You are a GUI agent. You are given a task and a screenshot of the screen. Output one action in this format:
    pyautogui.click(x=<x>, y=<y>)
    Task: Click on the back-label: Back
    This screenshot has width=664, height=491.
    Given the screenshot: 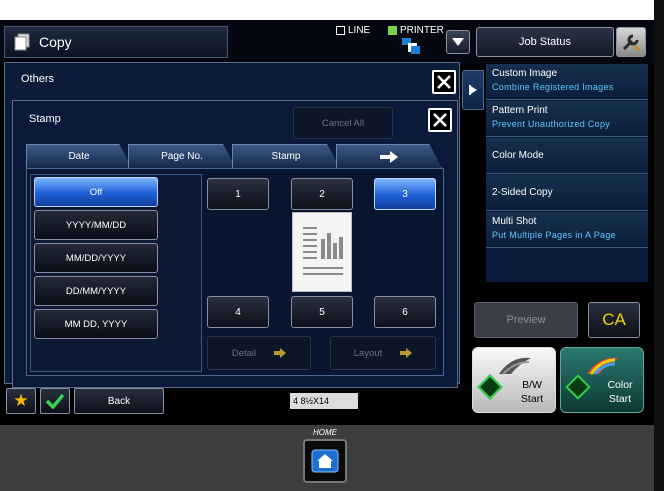 What is the action you would take?
    pyautogui.click(x=119, y=401)
    